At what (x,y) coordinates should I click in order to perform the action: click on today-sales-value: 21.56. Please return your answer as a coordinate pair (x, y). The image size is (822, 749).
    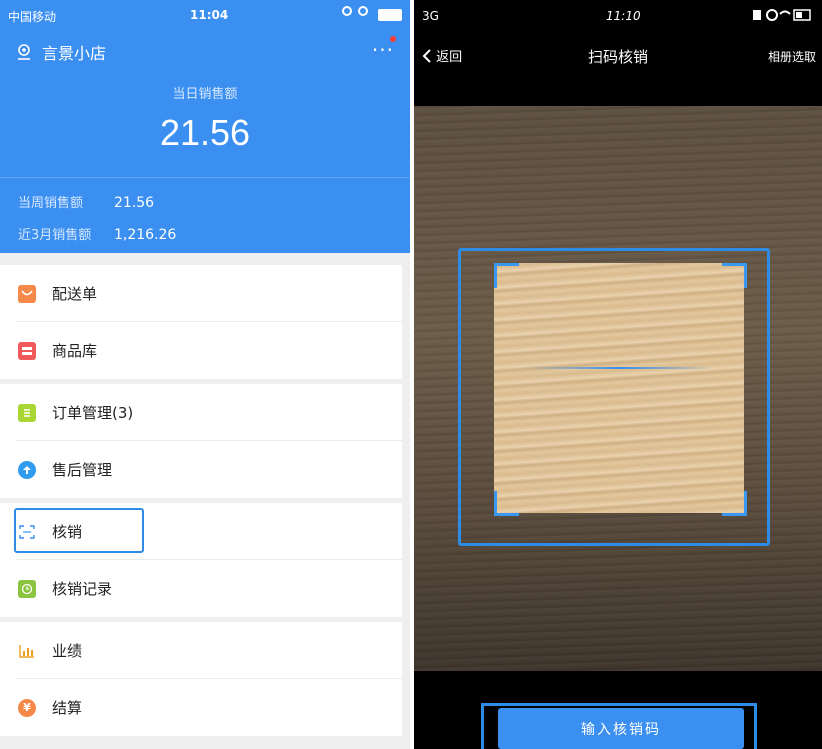
    Looking at the image, I should click on (205, 132).